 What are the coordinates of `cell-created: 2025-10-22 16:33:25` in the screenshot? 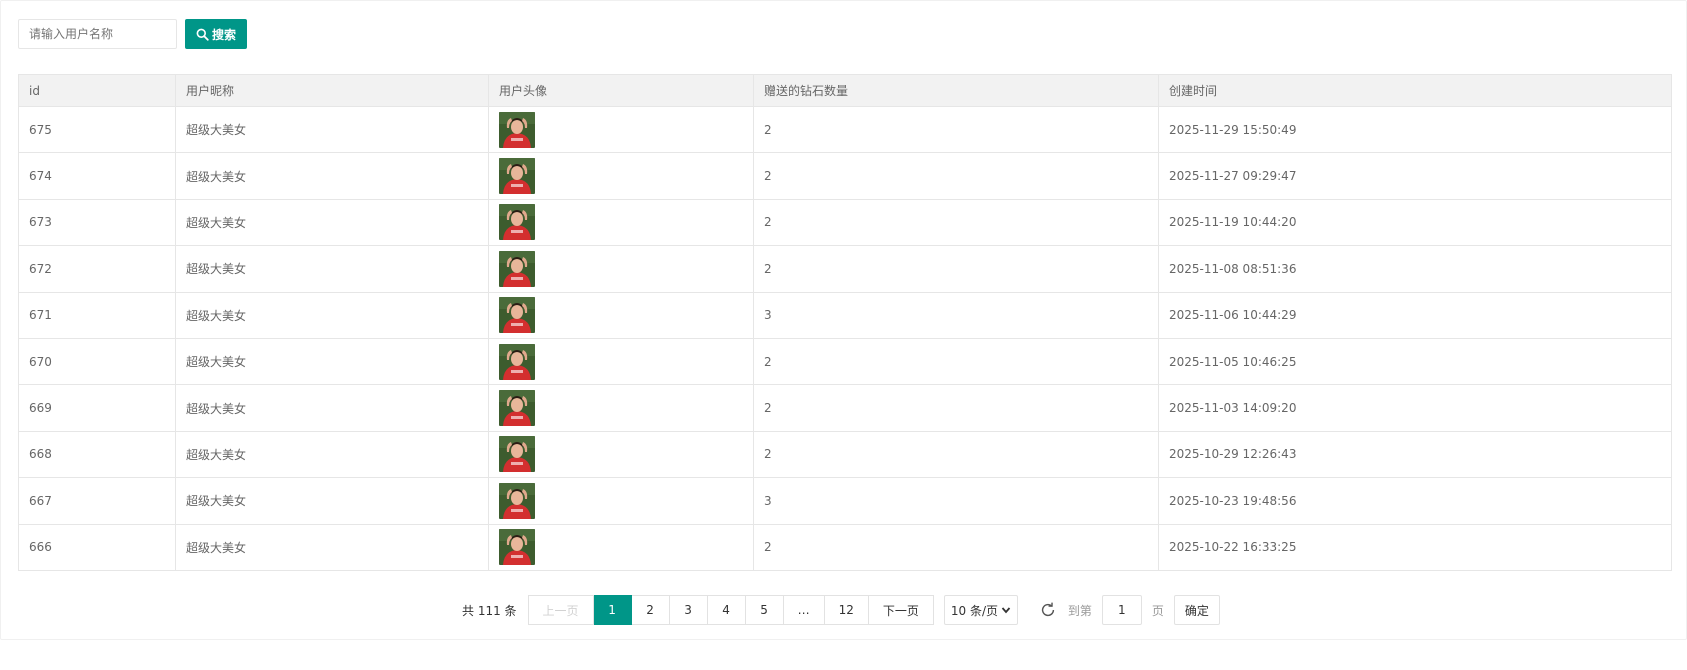 It's located at (1415, 547).